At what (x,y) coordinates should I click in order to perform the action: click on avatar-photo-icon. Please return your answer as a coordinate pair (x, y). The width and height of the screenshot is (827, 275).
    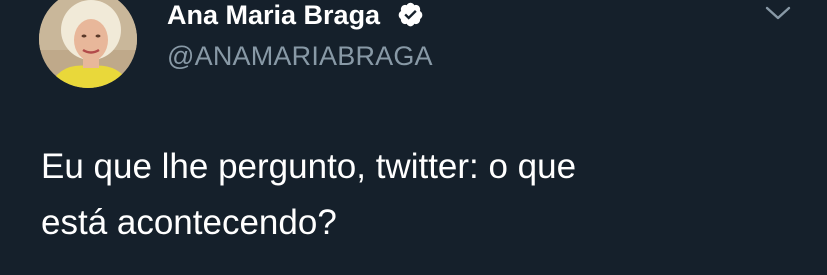
    Looking at the image, I should click on (88, 44).